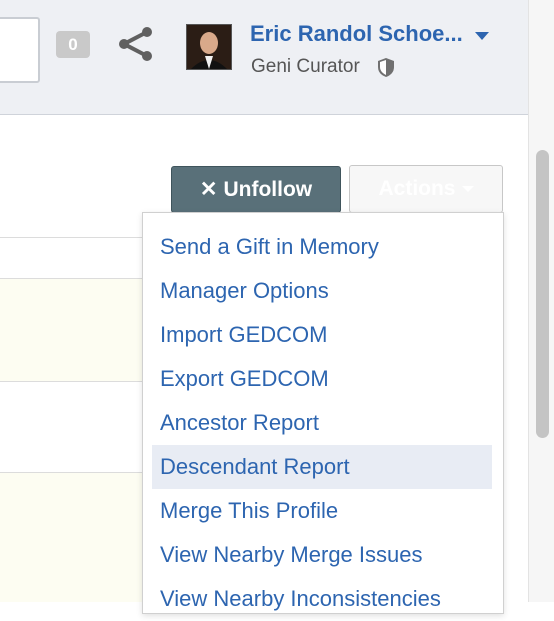 This screenshot has height=621, width=554. Describe the element at coordinates (322, 423) in the screenshot. I see `menu-item-ancestor-report: Ancestor Report` at that location.